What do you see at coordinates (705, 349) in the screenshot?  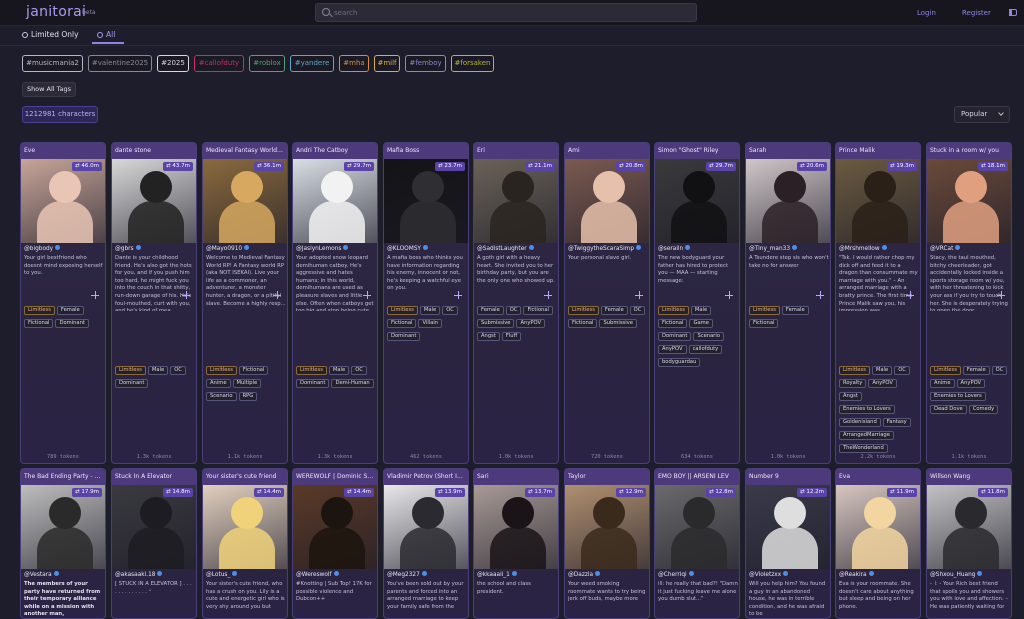 I see `card-tag-chip: callofduty` at bounding box center [705, 349].